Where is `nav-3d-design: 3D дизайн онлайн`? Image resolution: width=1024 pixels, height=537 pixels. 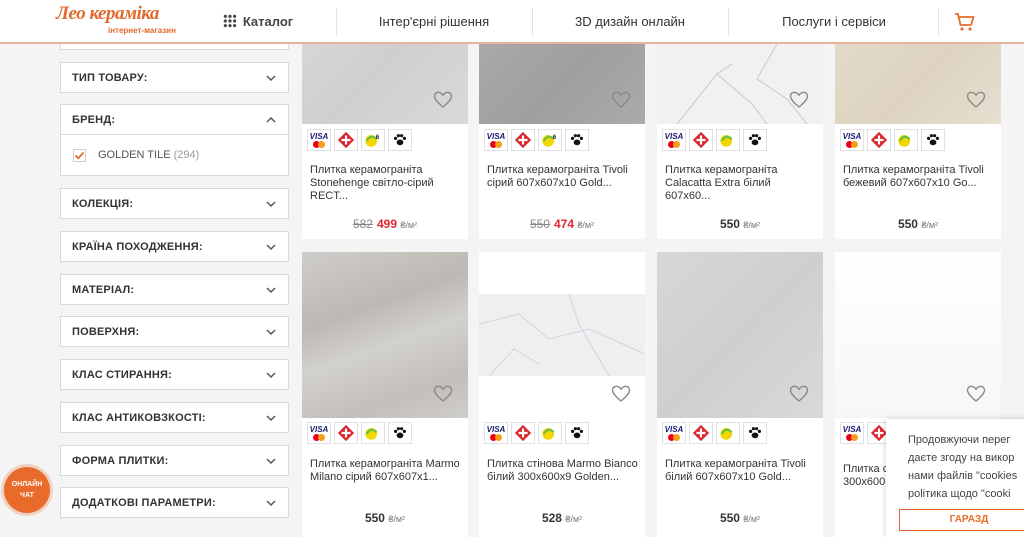 nav-3d-design: 3D дизайн онлайн is located at coordinates (630, 21).